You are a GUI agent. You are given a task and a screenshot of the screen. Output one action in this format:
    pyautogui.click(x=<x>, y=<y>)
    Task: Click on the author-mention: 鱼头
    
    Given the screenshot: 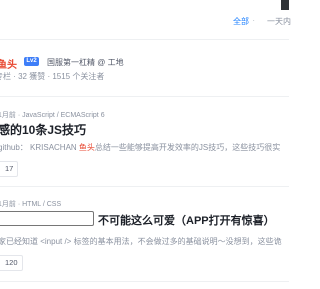 What is the action you would take?
    pyautogui.click(x=86, y=147)
    